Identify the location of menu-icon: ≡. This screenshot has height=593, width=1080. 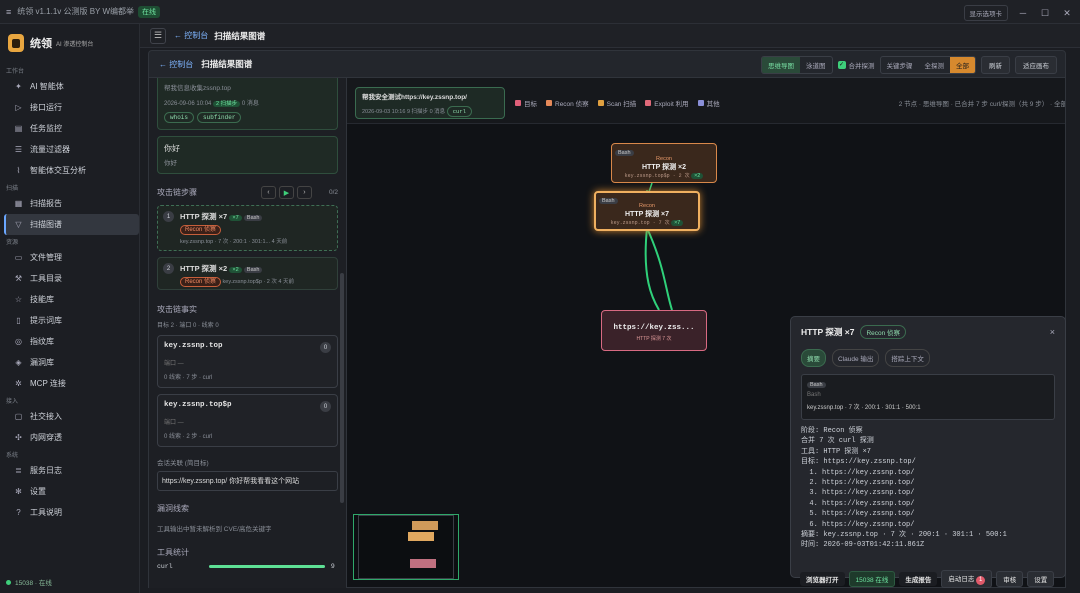
(8, 12).